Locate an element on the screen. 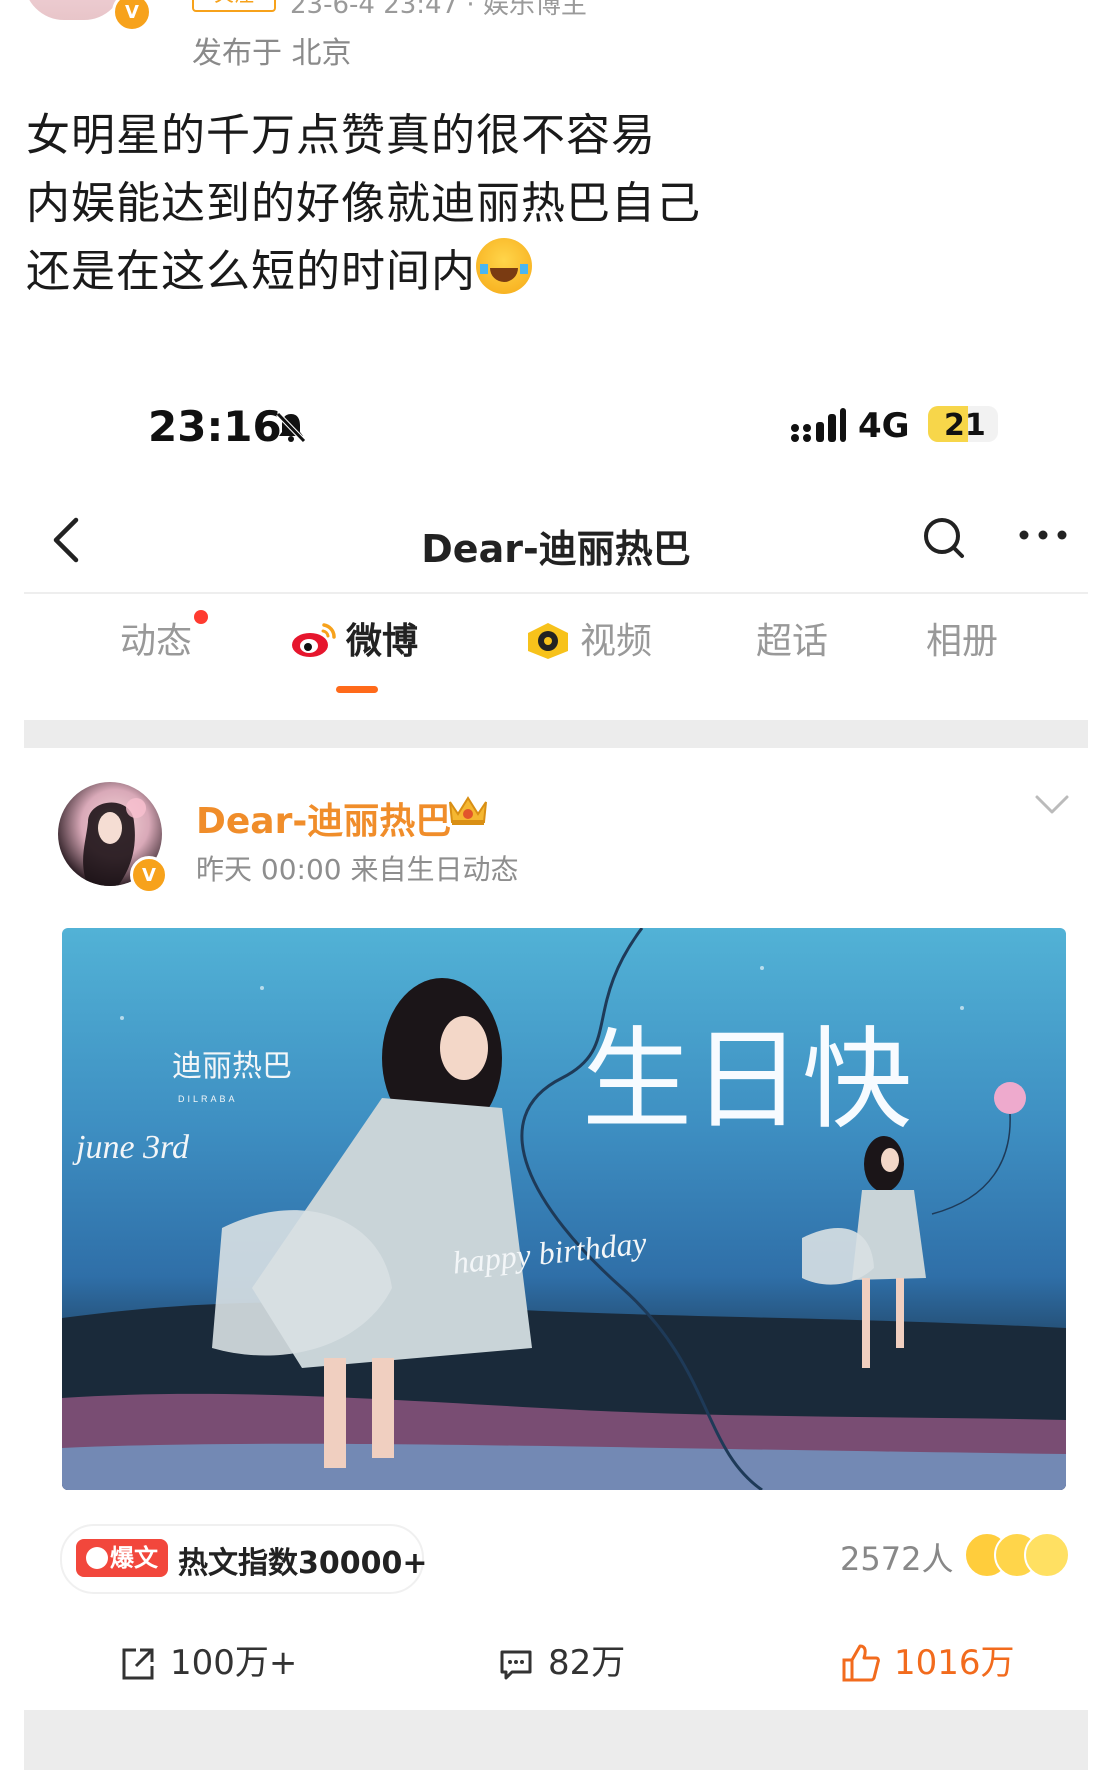  nav-divider is located at coordinates (556, 593).